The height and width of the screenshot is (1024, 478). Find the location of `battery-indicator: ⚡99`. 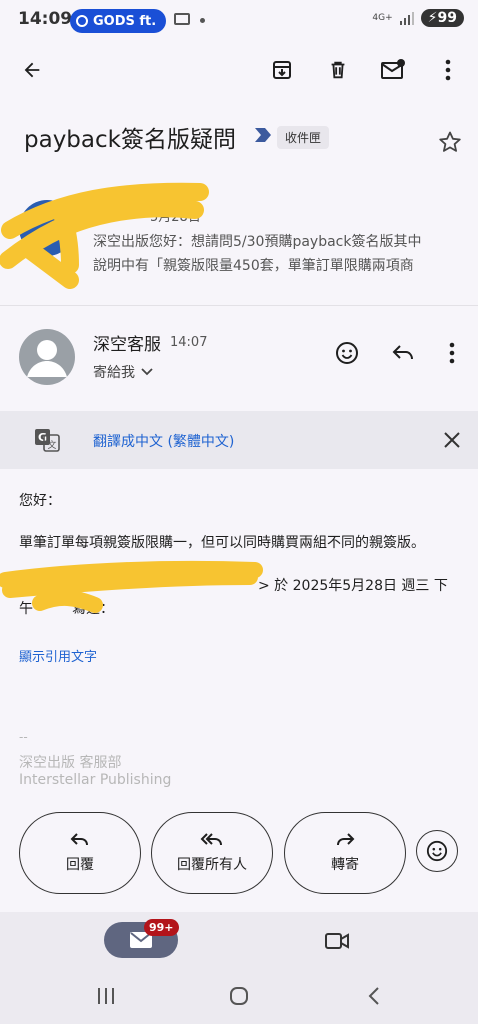

battery-indicator: ⚡99 is located at coordinates (442, 18).